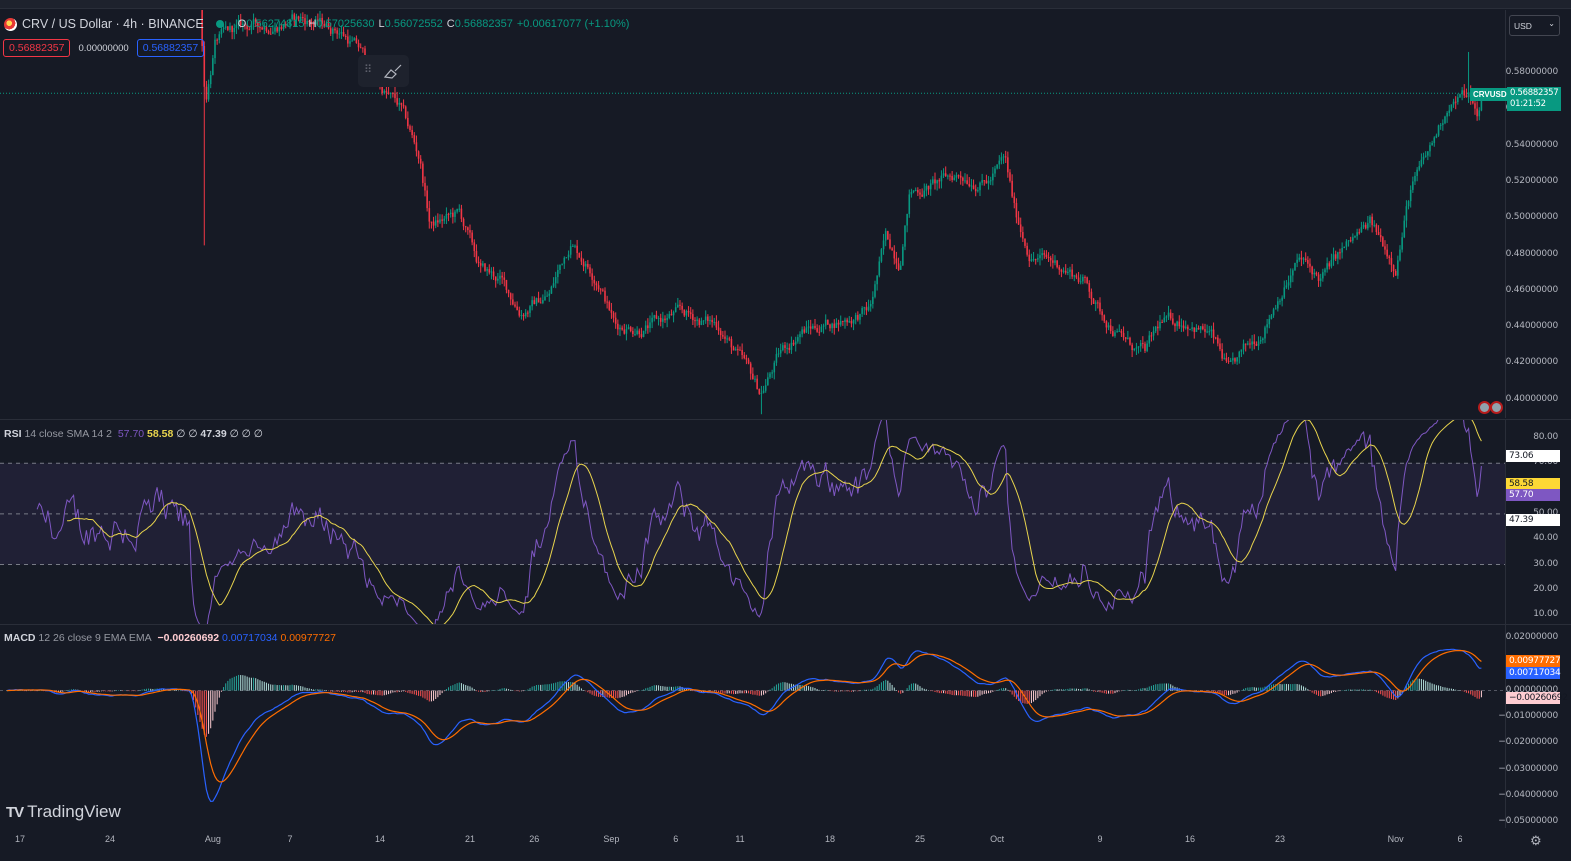 Image resolution: width=1571 pixels, height=861 pixels. Describe the element at coordinates (219, 24) in the screenshot. I see `market-status-icon` at that location.